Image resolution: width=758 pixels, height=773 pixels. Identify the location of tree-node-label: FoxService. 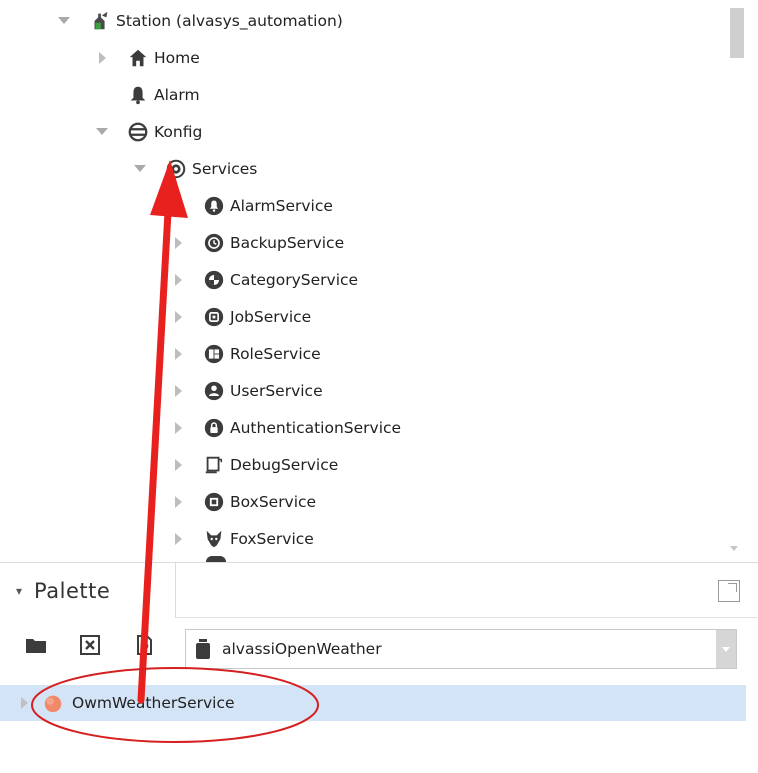
(272, 539).